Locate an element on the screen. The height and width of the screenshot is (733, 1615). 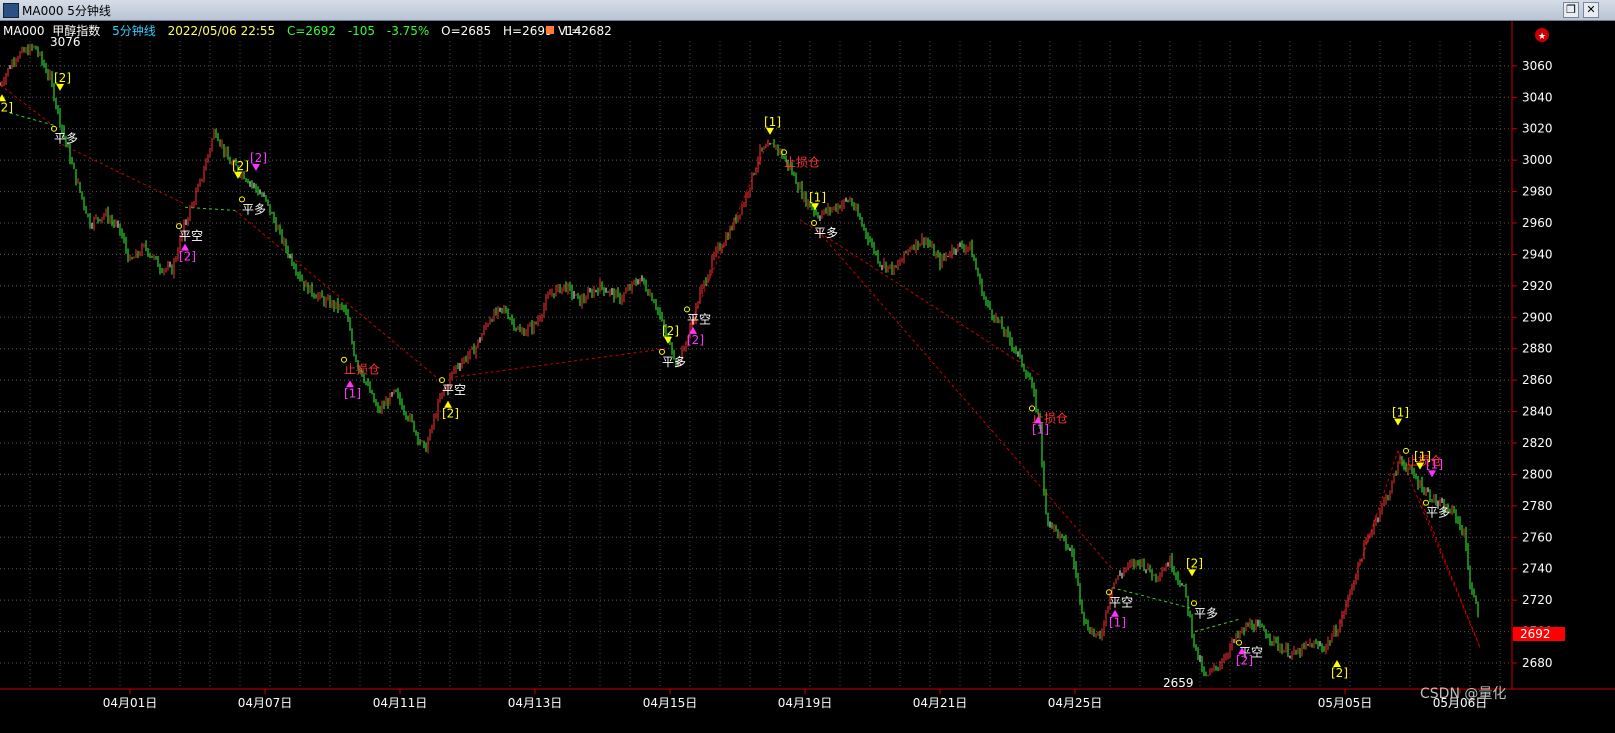
window-title: MA000 5分钟线 is located at coordinates (66, 11).